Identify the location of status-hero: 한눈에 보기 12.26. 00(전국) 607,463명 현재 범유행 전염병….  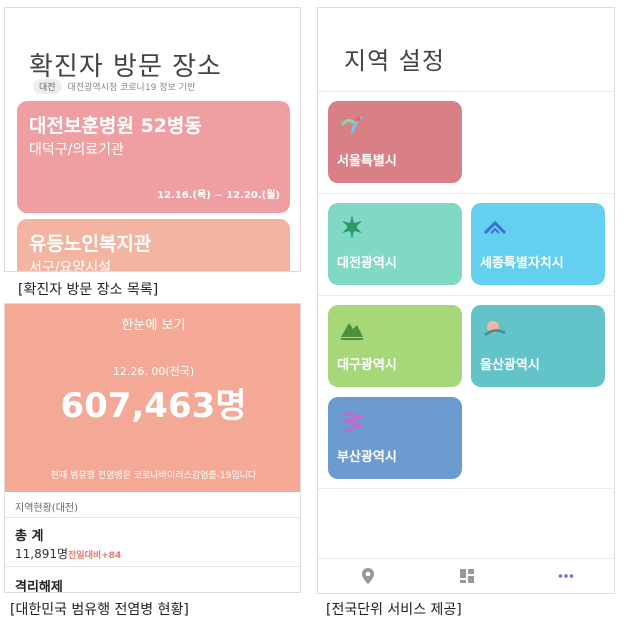
(152, 398).